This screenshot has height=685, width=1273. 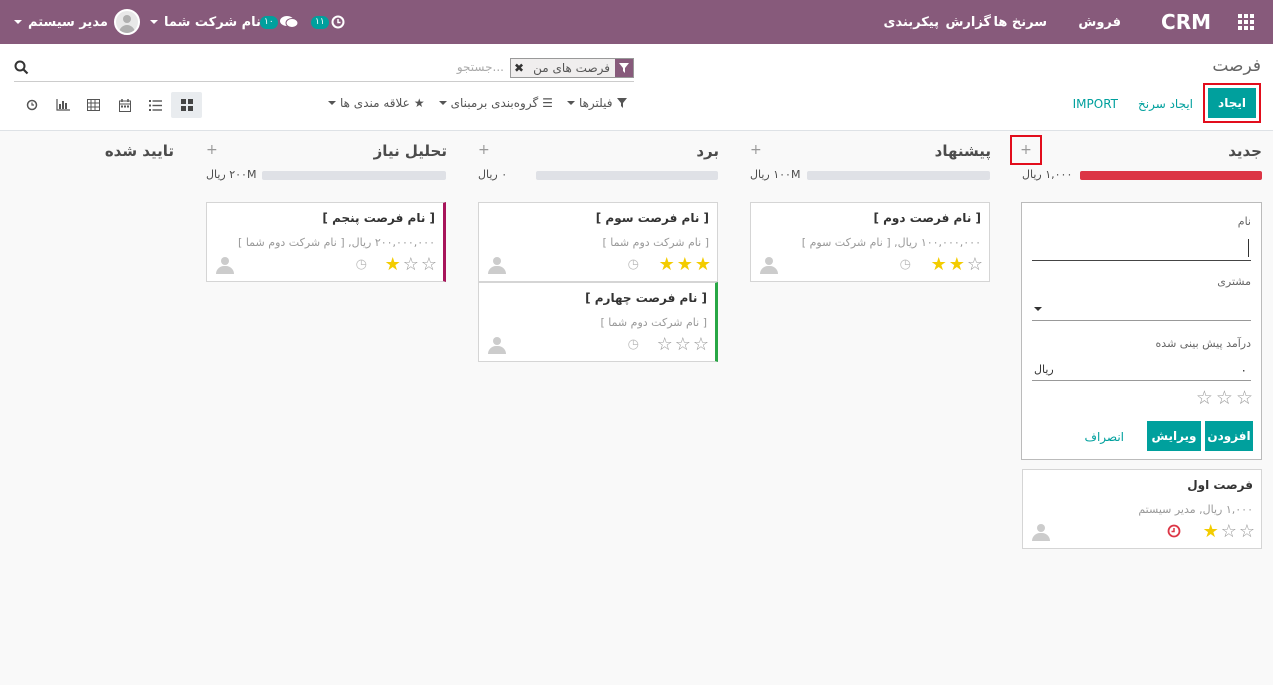 What do you see at coordinates (1195, 509) in the screenshot?
I see `card-subtitle: ۱,۰۰۰ ریال, مدیر سیستم` at bounding box center [1195, 509].